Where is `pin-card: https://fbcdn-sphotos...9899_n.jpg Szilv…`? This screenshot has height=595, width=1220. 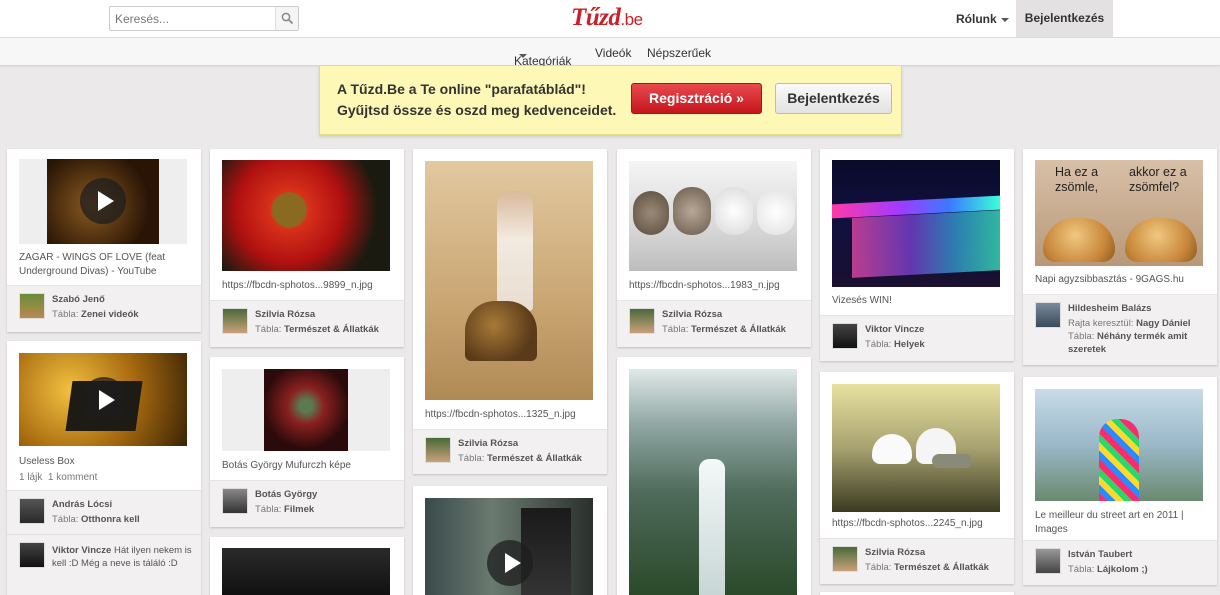
pin-card: https://fbcdn-sphotos...9899_n.jpg Szilv… is located at coordinates (307, 248).